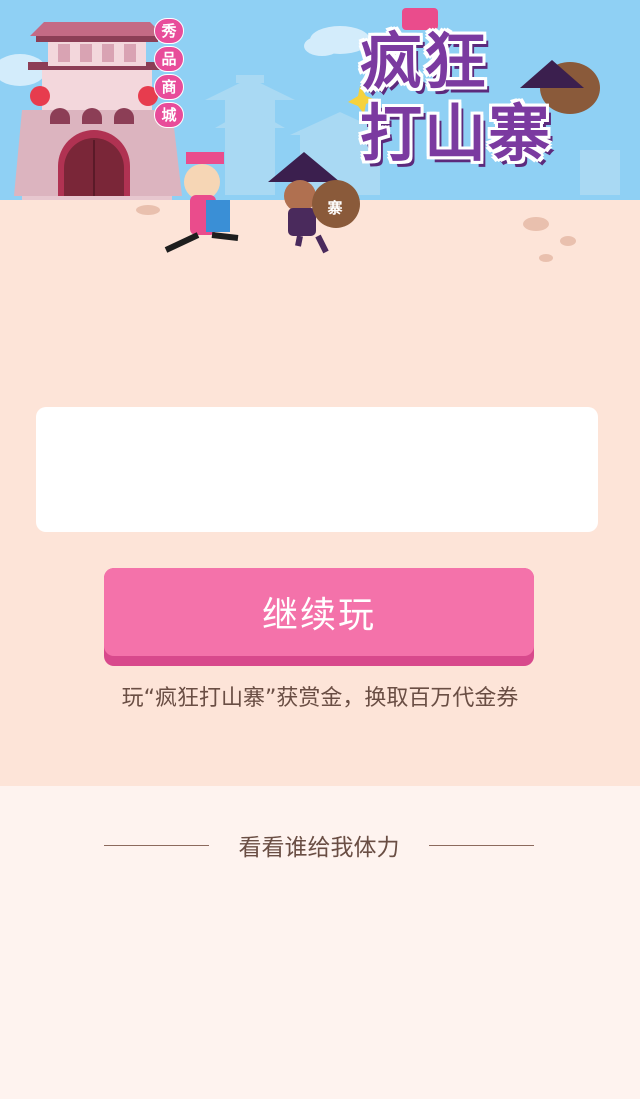 The width and height of the screenshot is (640, 1099). Describe the element at coordinates (169, 73) in the screenshot. I see `mall-tag: 秀 品 商 城` at that location.